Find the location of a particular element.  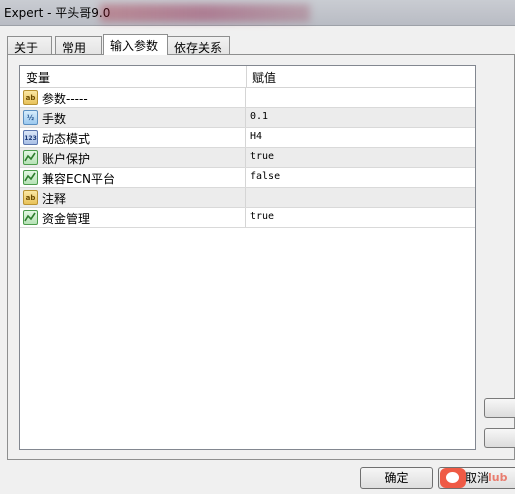

column-header-value: 赋值 is located at coordinates (264, 77).